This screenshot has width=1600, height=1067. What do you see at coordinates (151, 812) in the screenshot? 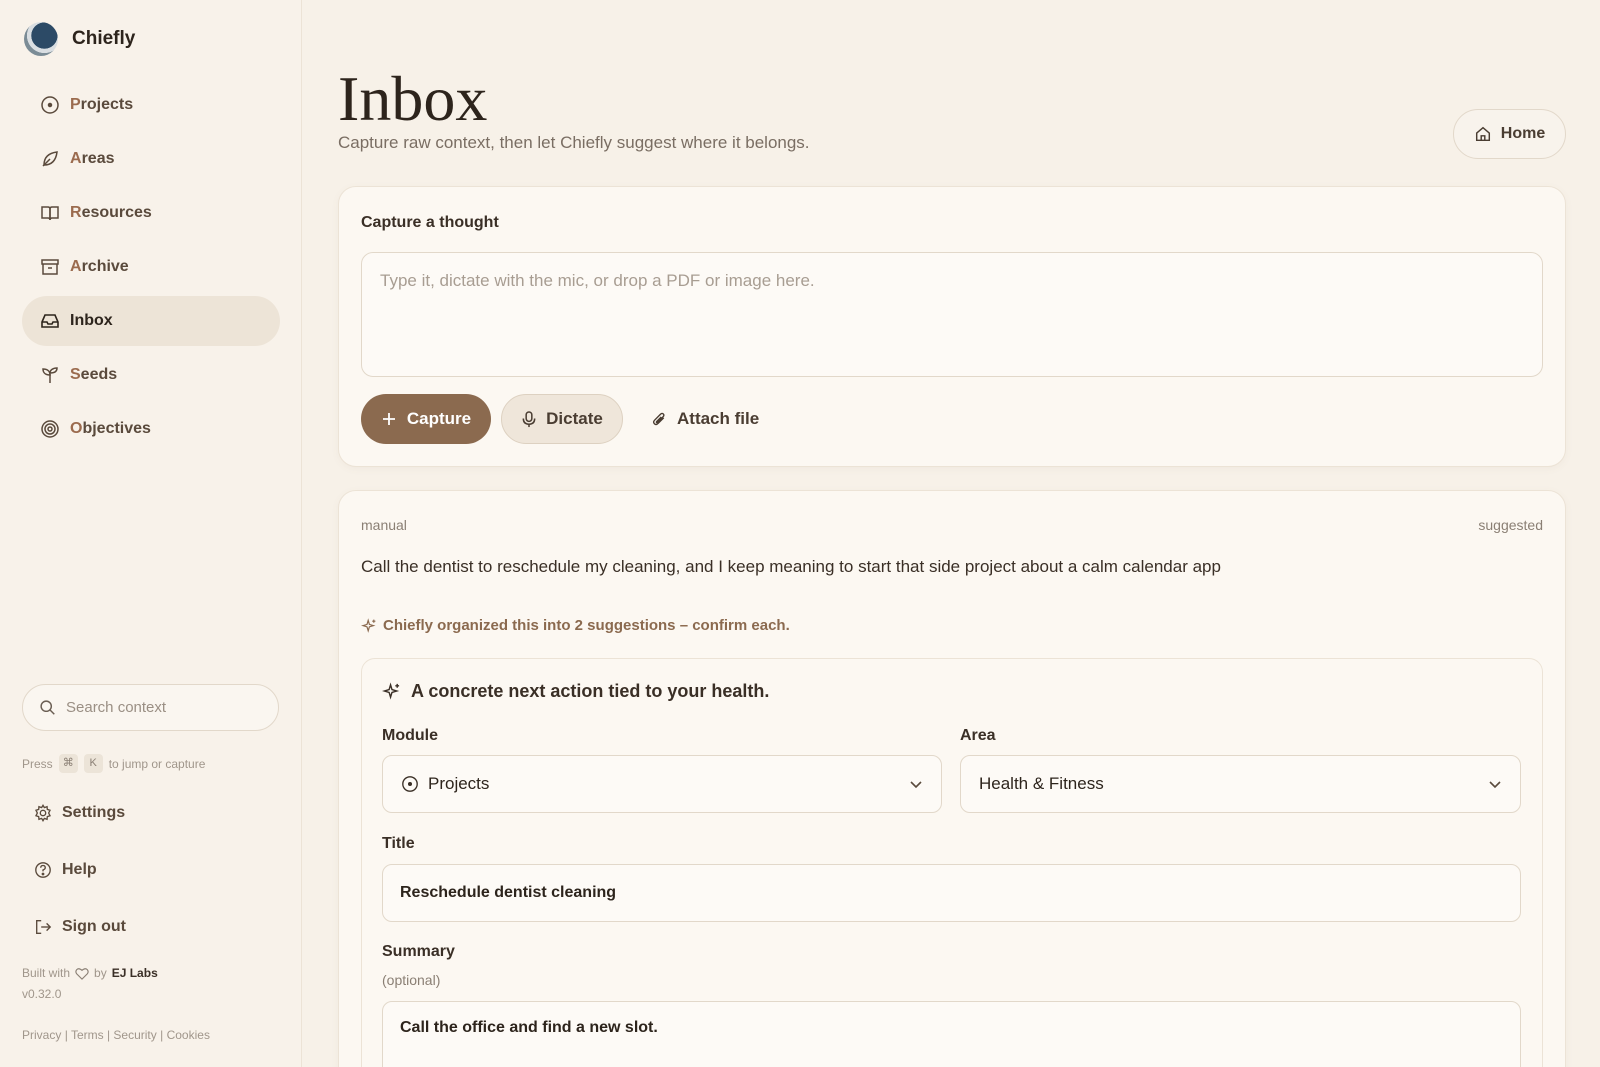
I see `settings-link: Settings` at bounding box center [151, 812].